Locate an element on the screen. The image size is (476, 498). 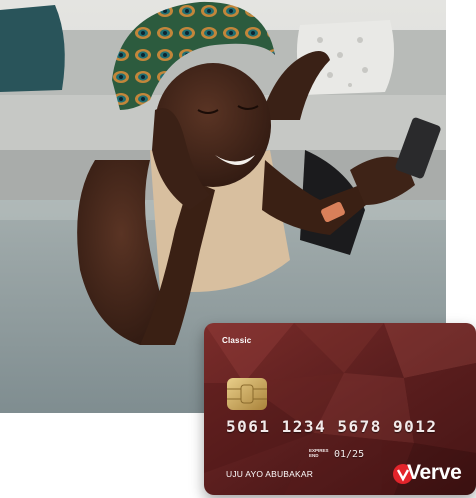
card-number: 5061 1234 5678 9012 is located at coordinates (332, 426).